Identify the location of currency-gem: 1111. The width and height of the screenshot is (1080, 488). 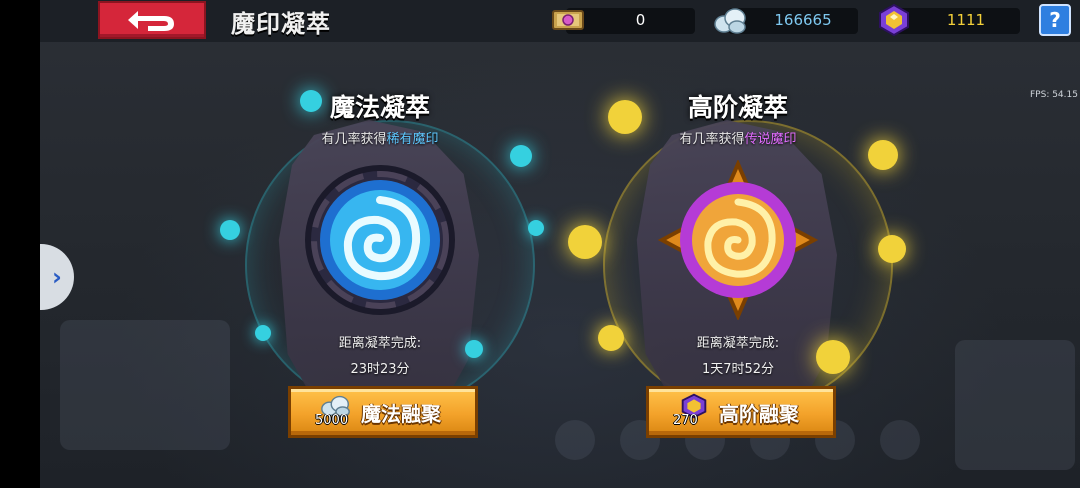
(948, 20).